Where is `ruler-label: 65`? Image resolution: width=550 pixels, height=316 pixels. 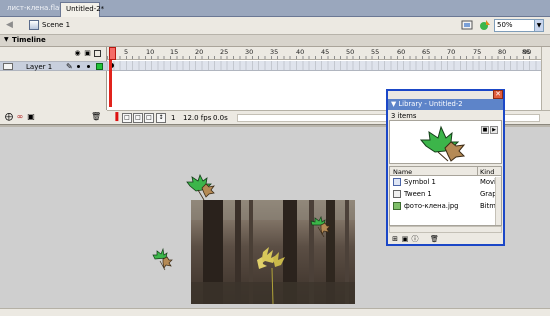
ruler-label: 65 is located at coordinates (426, 52).